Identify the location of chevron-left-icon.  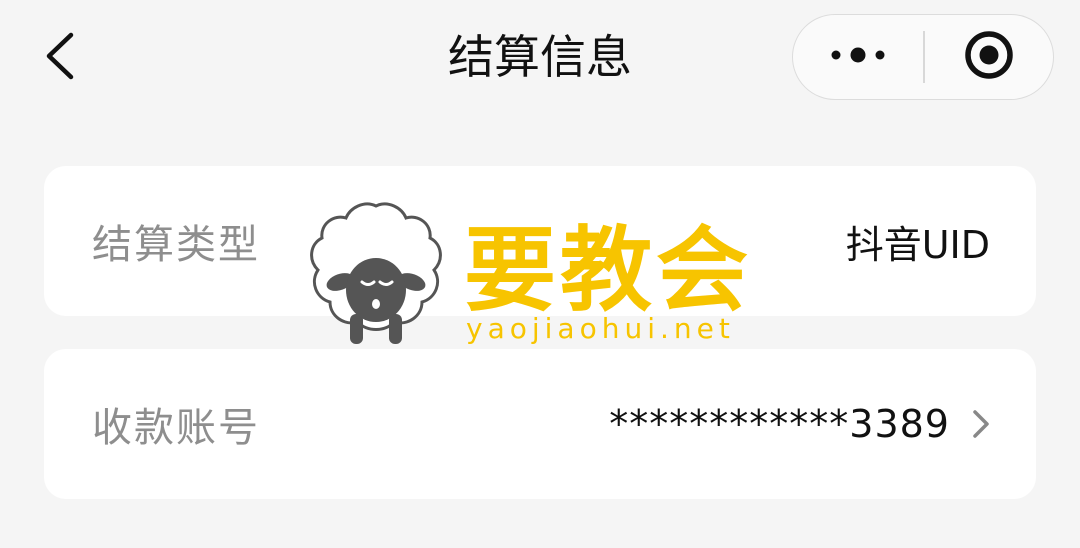
(60, 58).